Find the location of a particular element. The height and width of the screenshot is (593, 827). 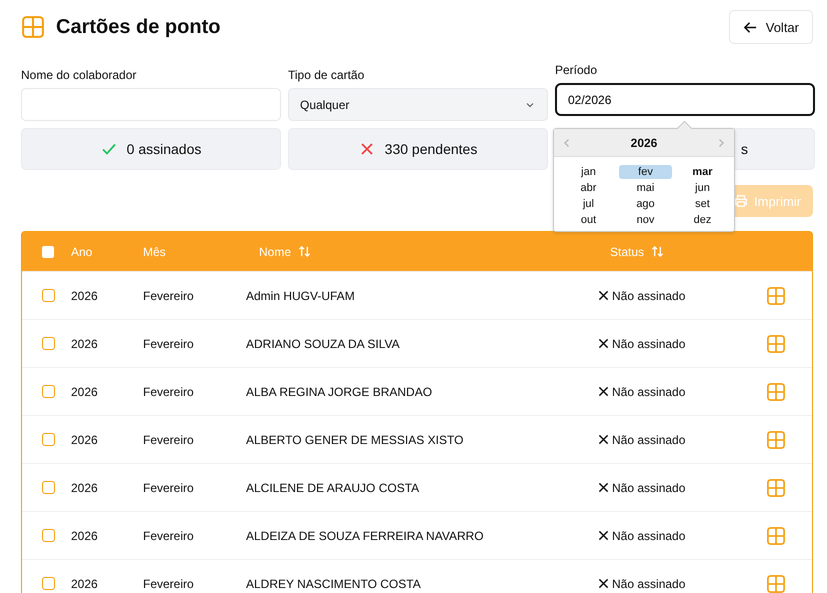

month-option: jan is located at coordinates (588, 172).